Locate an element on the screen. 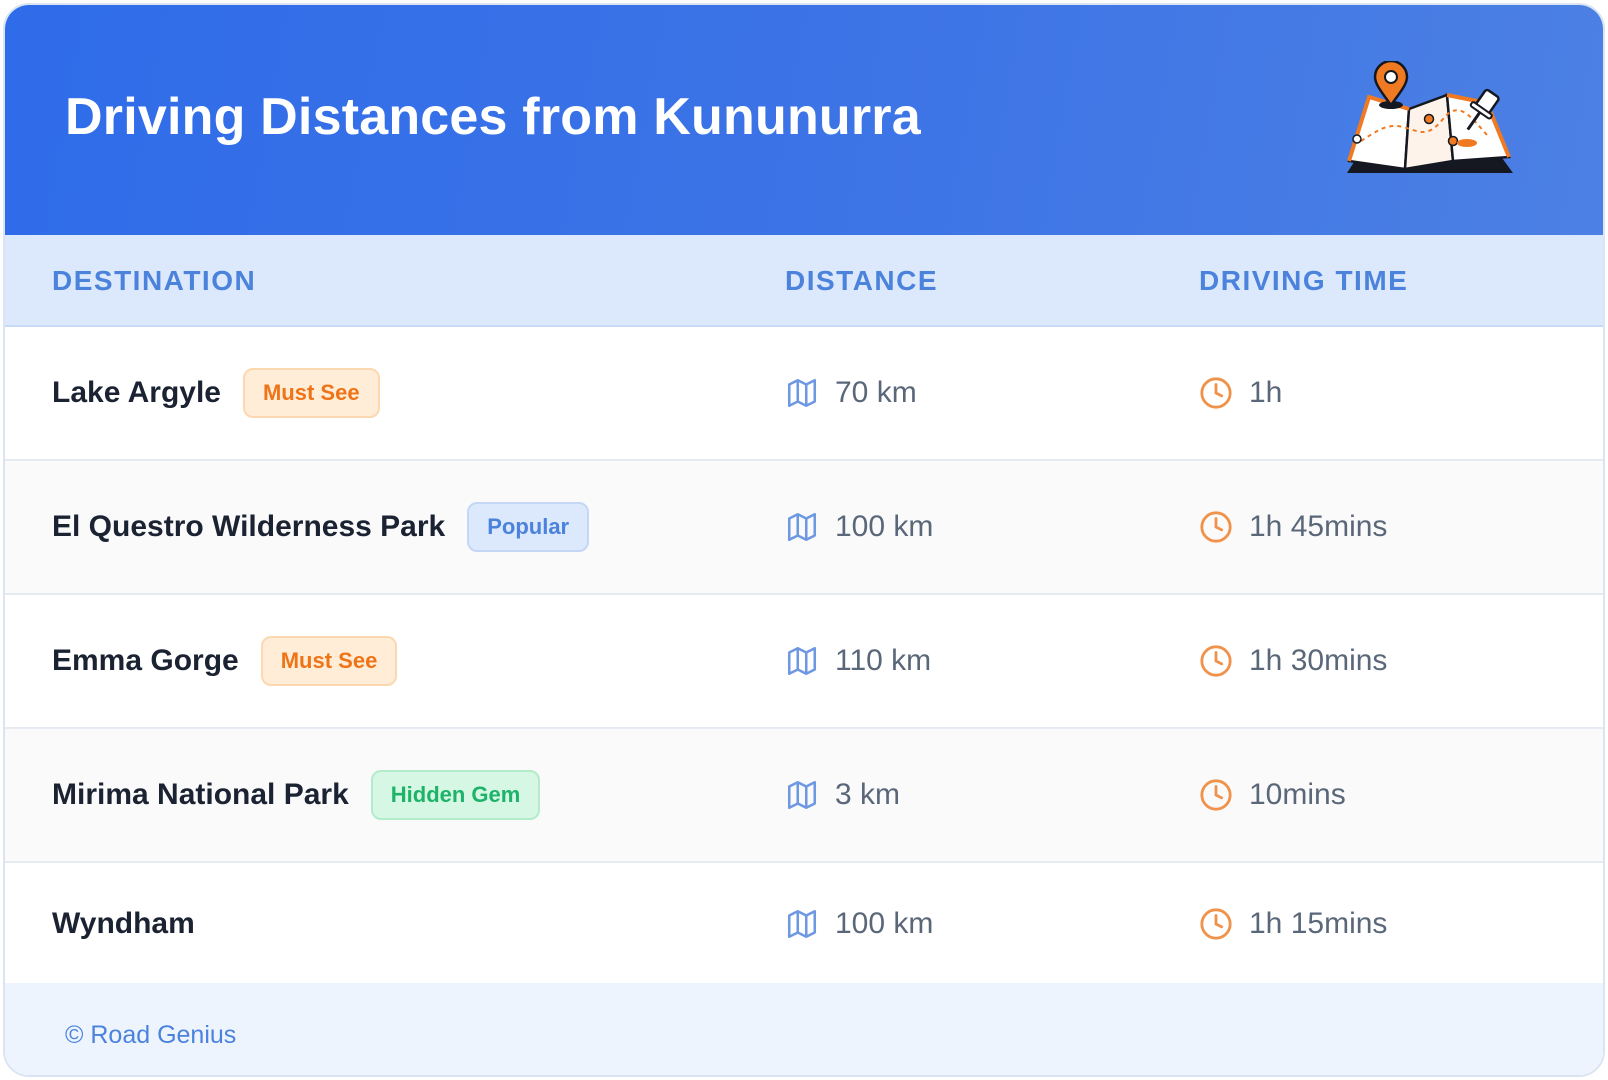 The image size is (1608, 1080). destination-cell: Emma Gorge Must See is located at coordinates (225, 661).